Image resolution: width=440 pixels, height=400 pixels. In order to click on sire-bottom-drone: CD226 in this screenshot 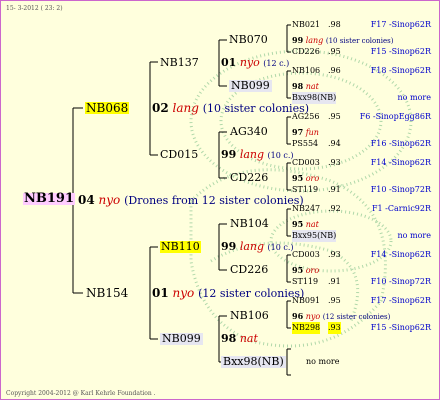, I will do `click(249, 178)`.